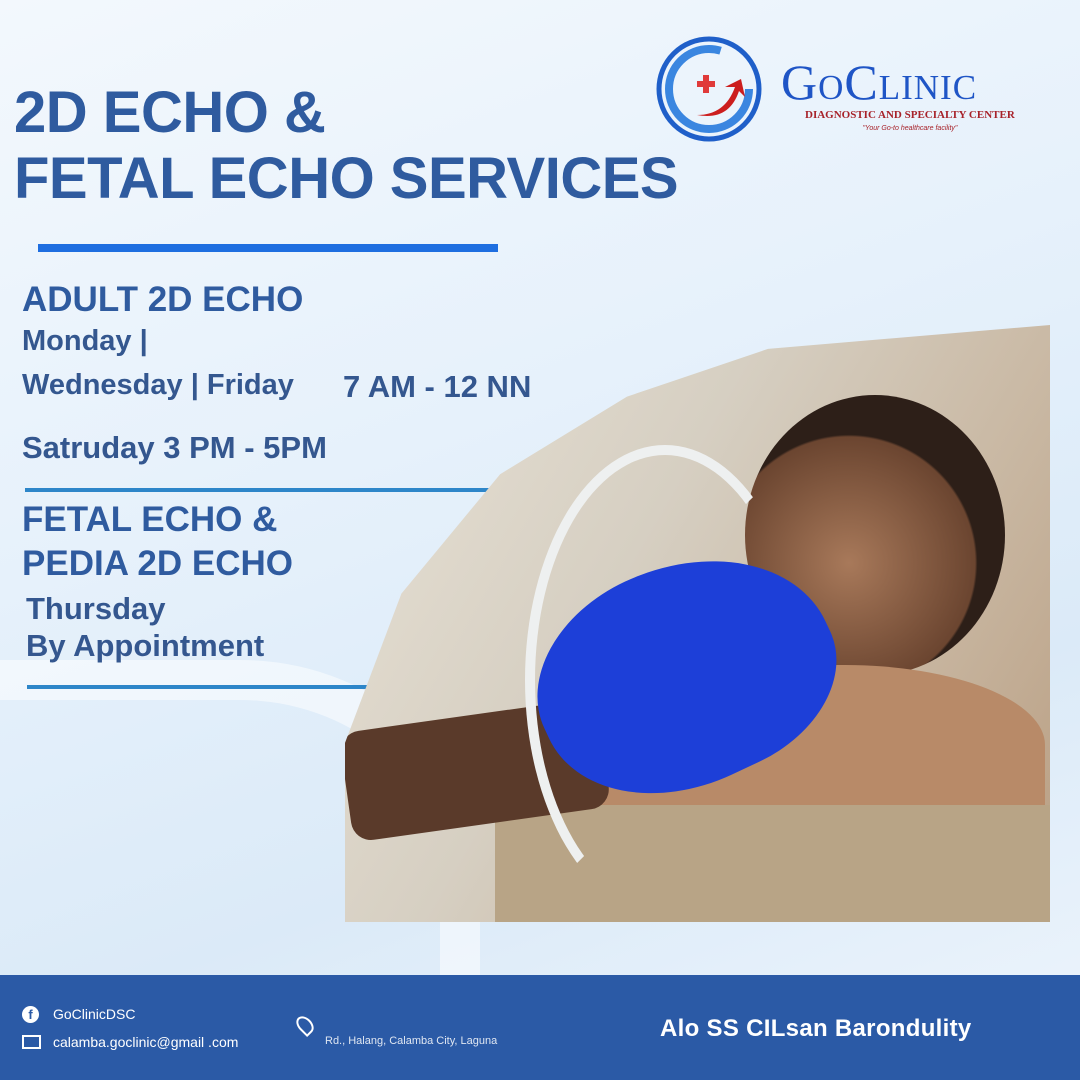  Describe the element at coordinates (268, 248) in the screenshot. I see `title-divider` at that location.